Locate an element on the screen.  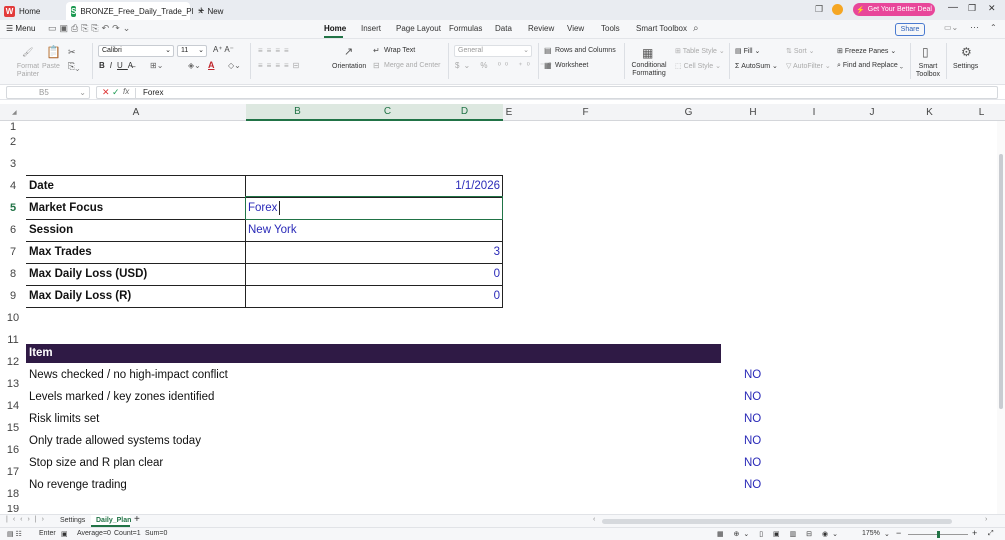
font-name-select: Calibri ⌄ is located at coordinates (136, 51).